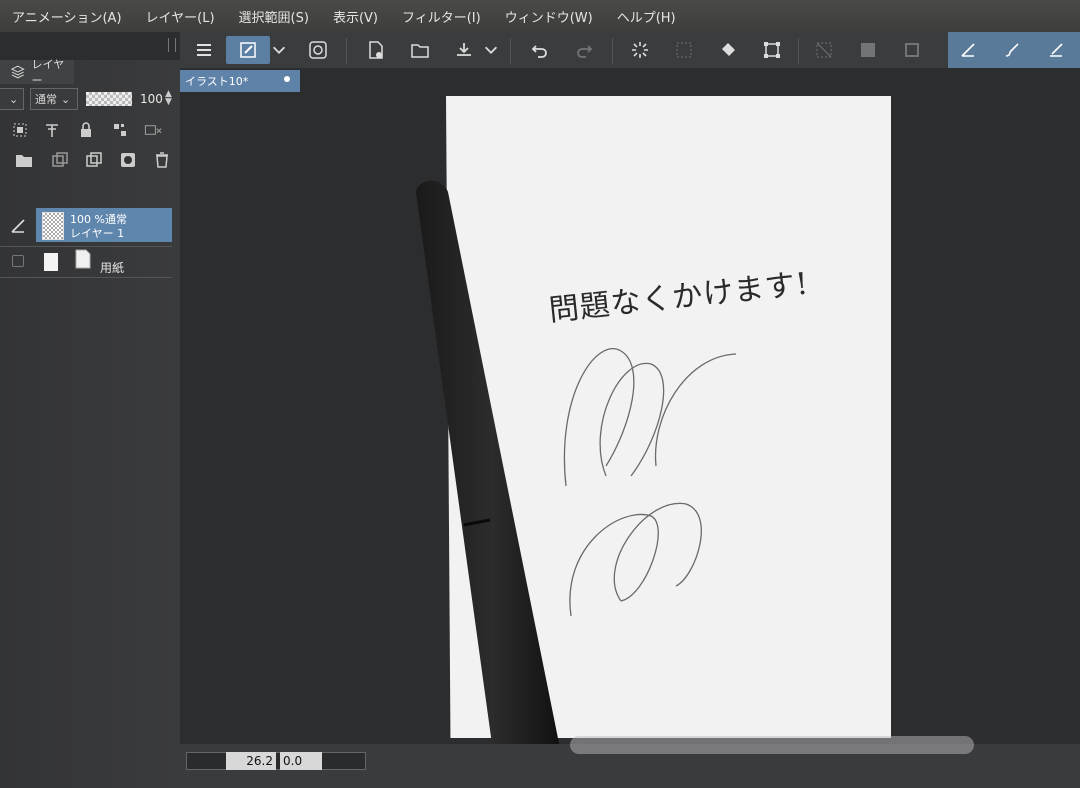 The width and height of the screenshot is (1080, 788). Describe the element at coordinates (67, 16) in the screenshot. I see `menu-animation: アニメーション(A)` at that location.